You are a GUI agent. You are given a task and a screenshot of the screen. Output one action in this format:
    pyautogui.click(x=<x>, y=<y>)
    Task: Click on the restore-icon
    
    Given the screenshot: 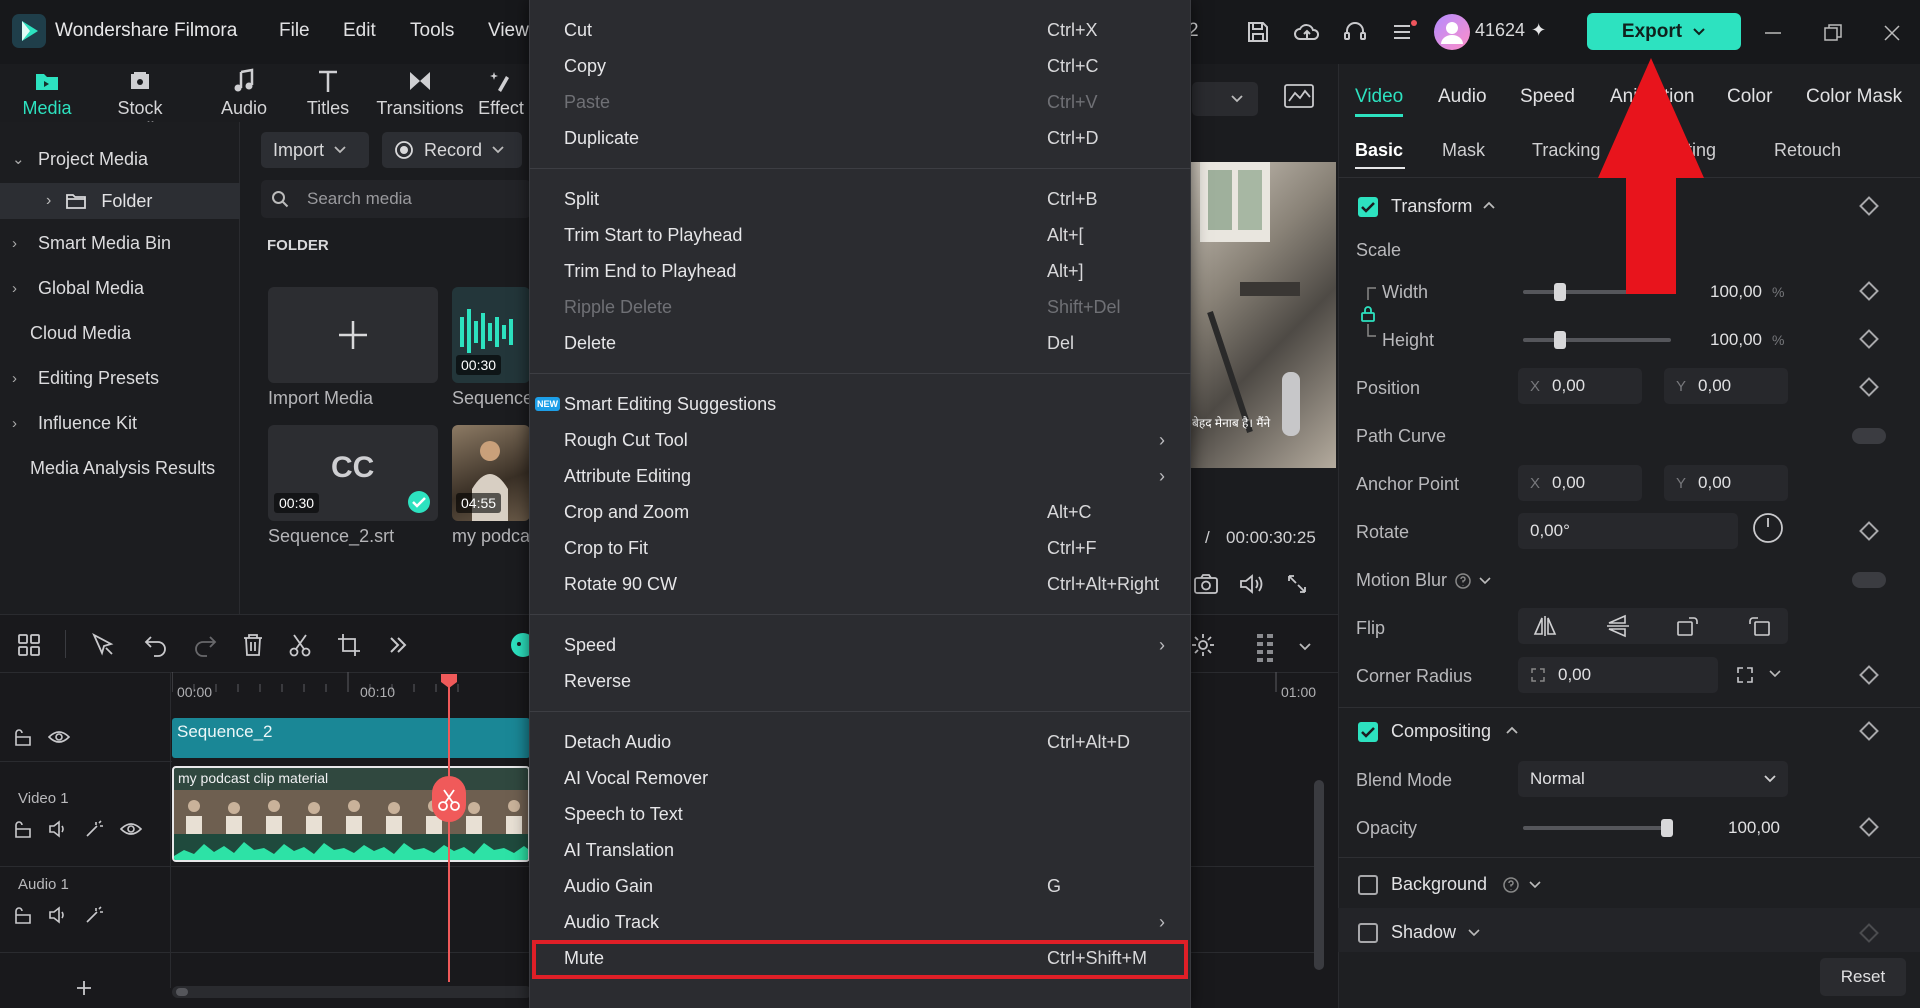 What is the action you would take?
    pyautogui.click(x=1833, y=33)
    